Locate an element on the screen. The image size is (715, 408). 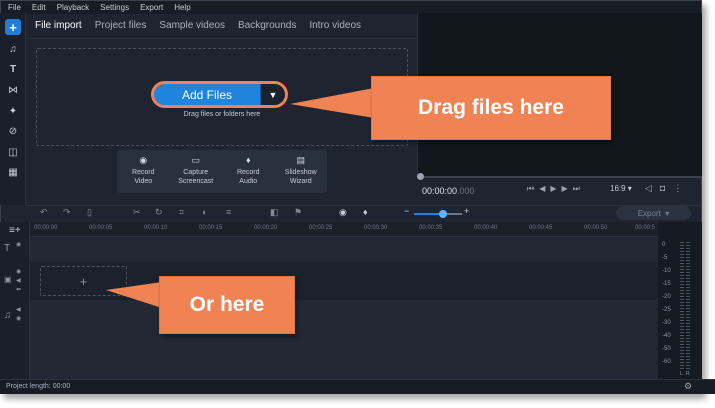
add-track-icon: ≡+ is located at coordinates (15, 230).